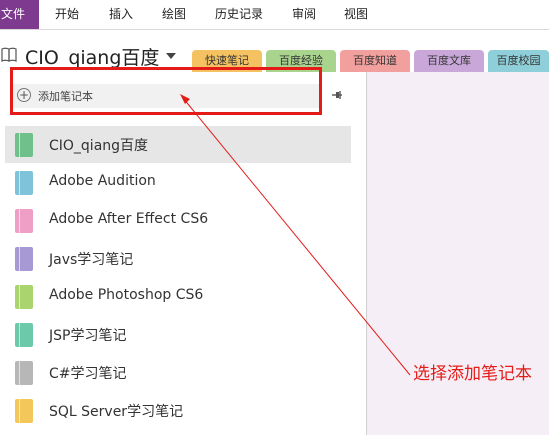  What do you see at coordinates (472, 374) in the screenshot?
I see `annotation-text: 选择添加笔记本` at bounding box center [472, 374].